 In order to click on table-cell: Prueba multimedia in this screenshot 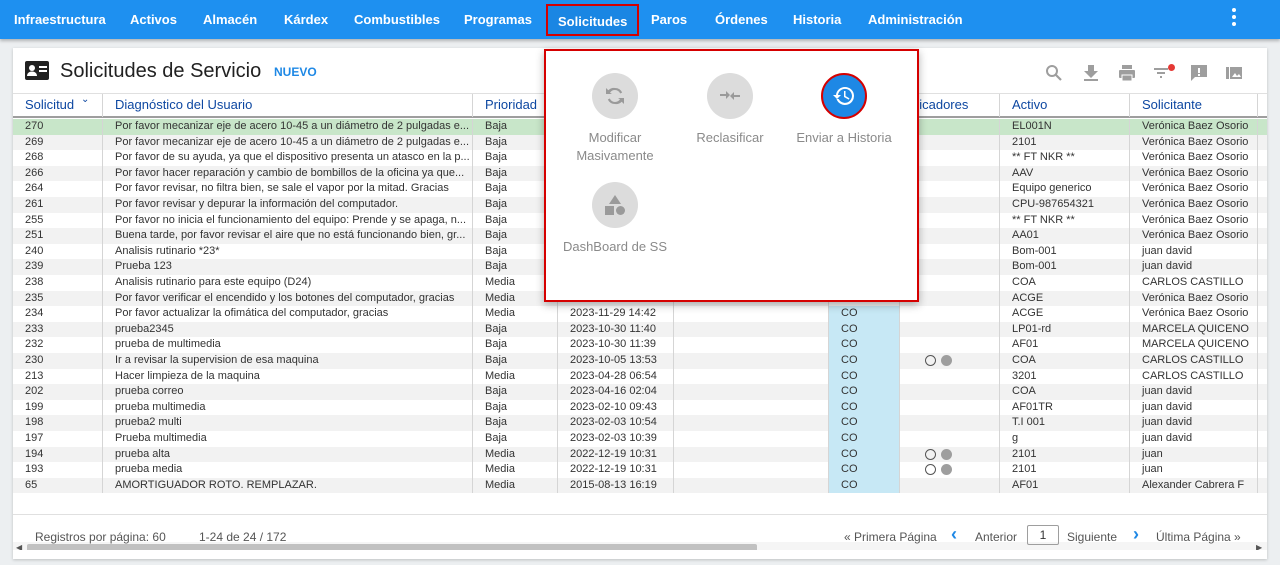, I will do `click(288, 439)`.